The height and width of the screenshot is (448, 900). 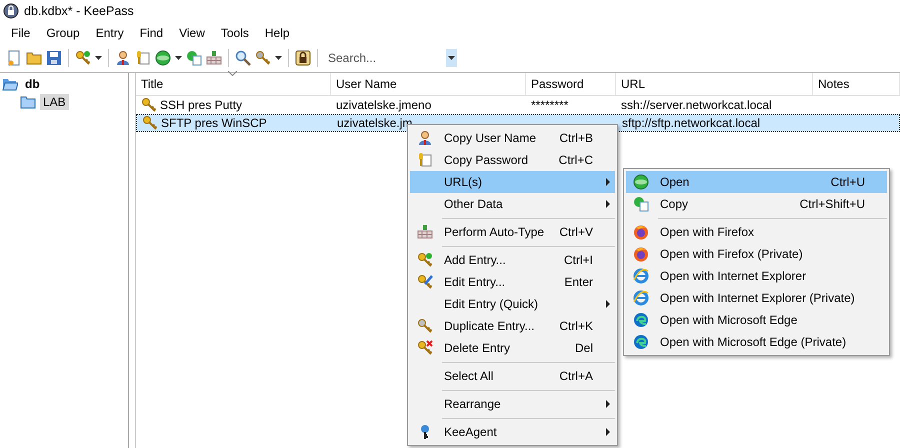 I want to click on menu-bar-item: Find, so click(x=152, y=33).